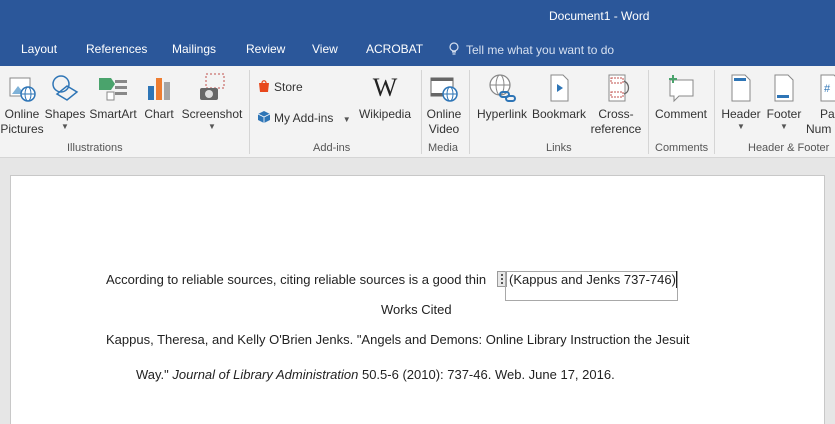 The height and width of the screenshot is (424, 835). Describe the element at coordinates (264, 117) in the screenshot. I see `my-addins-icon` at that location.